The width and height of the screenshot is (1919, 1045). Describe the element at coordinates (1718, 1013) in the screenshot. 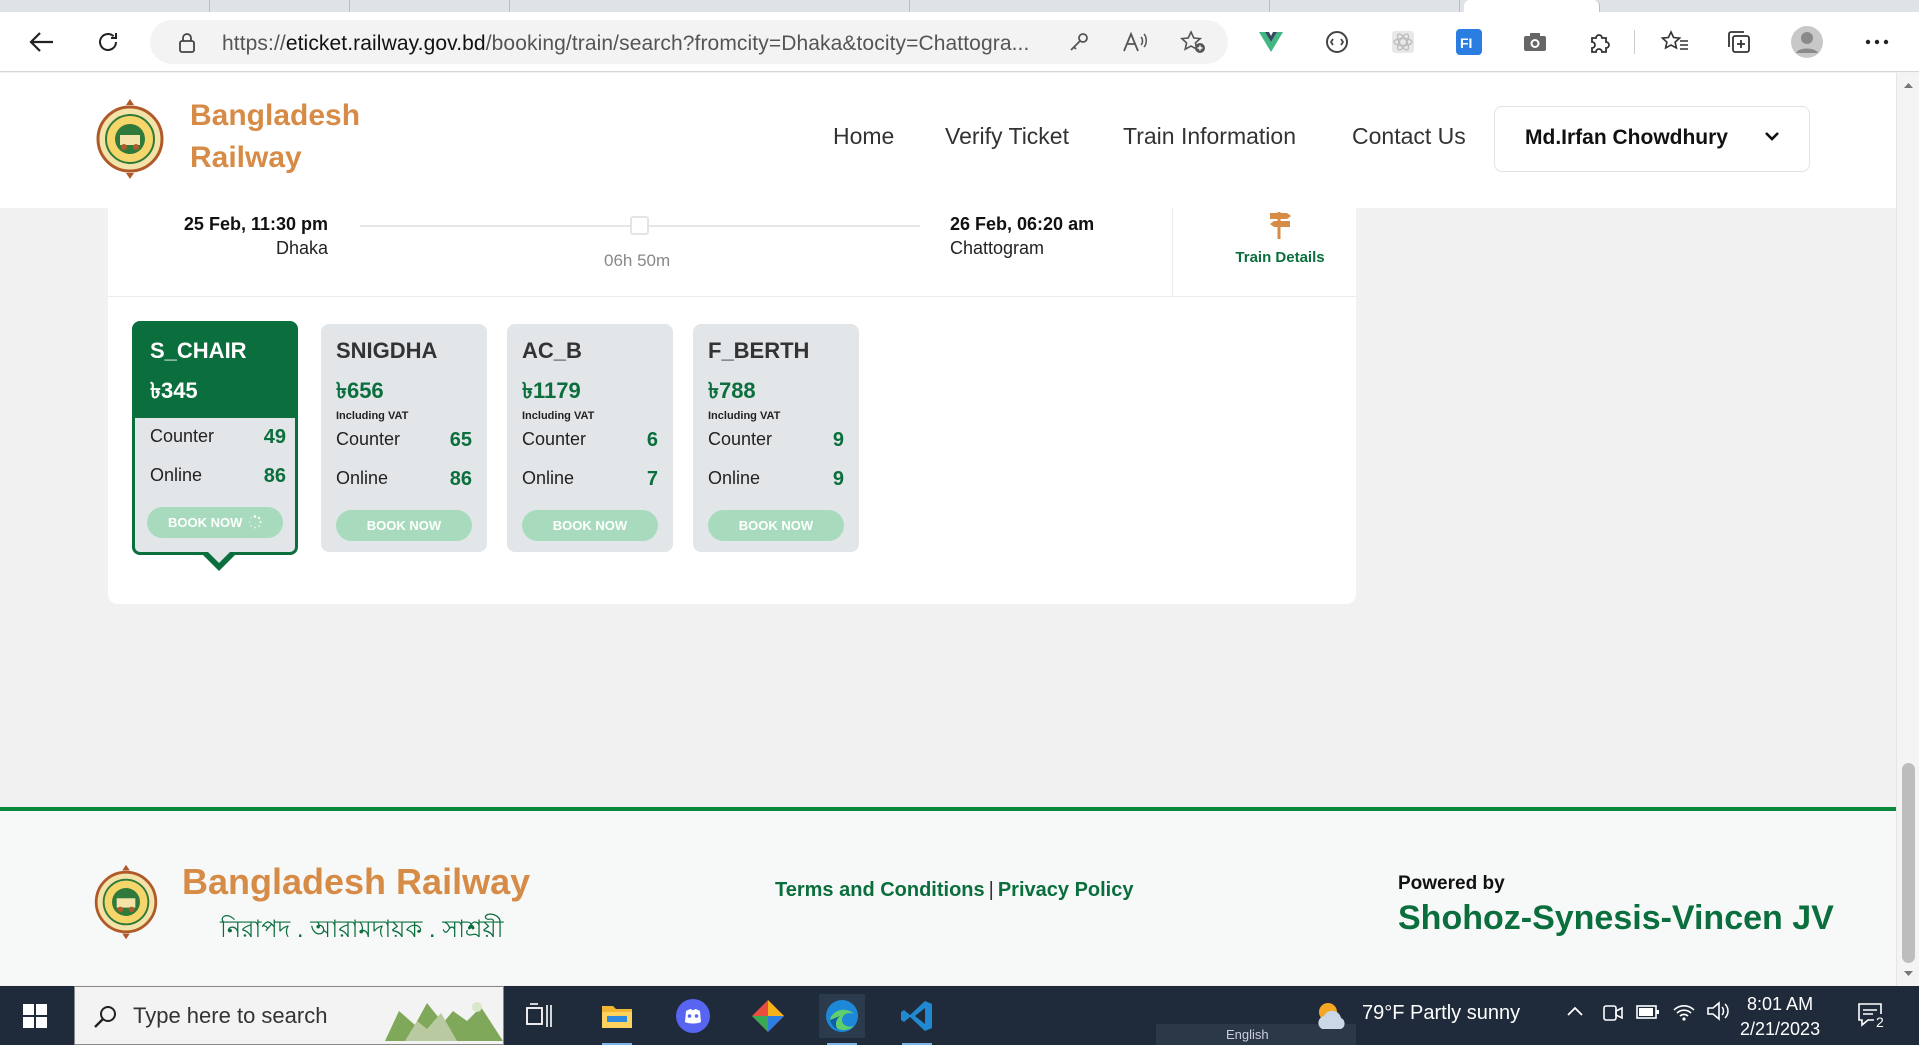

I see `volume-icon` at that location.